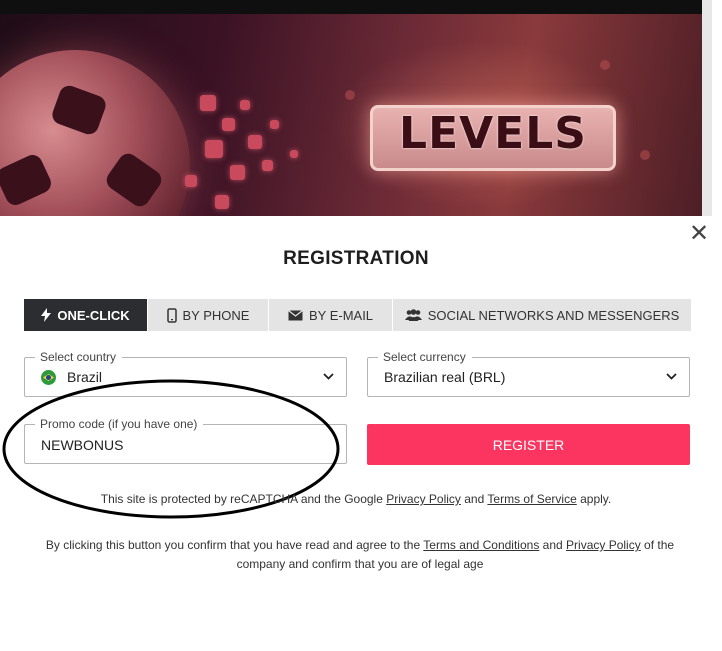  What do you see at coordinates (356, 258) in the screenshot?
I see `modal-title: REGISTRATION` at bounding box center [356, 258].